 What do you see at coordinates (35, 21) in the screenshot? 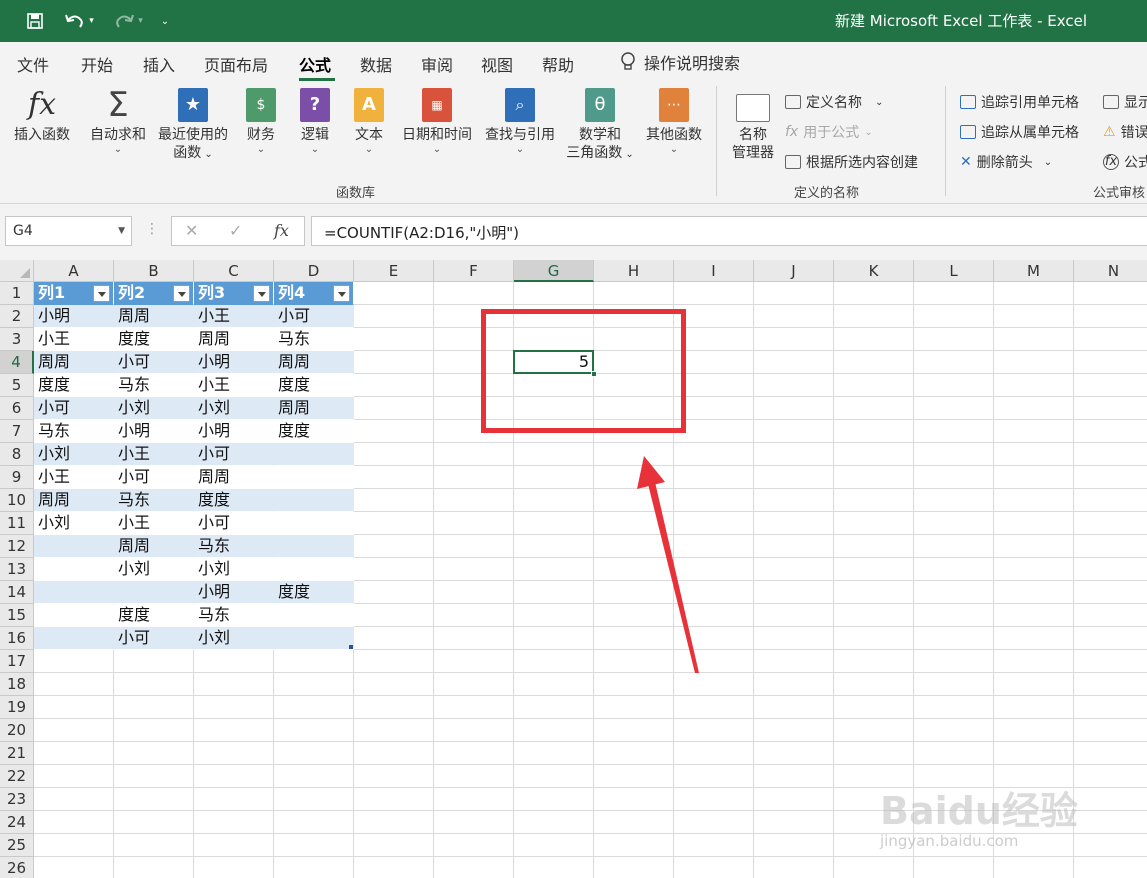
I see `save-icon` at bounding box center [35, 21].